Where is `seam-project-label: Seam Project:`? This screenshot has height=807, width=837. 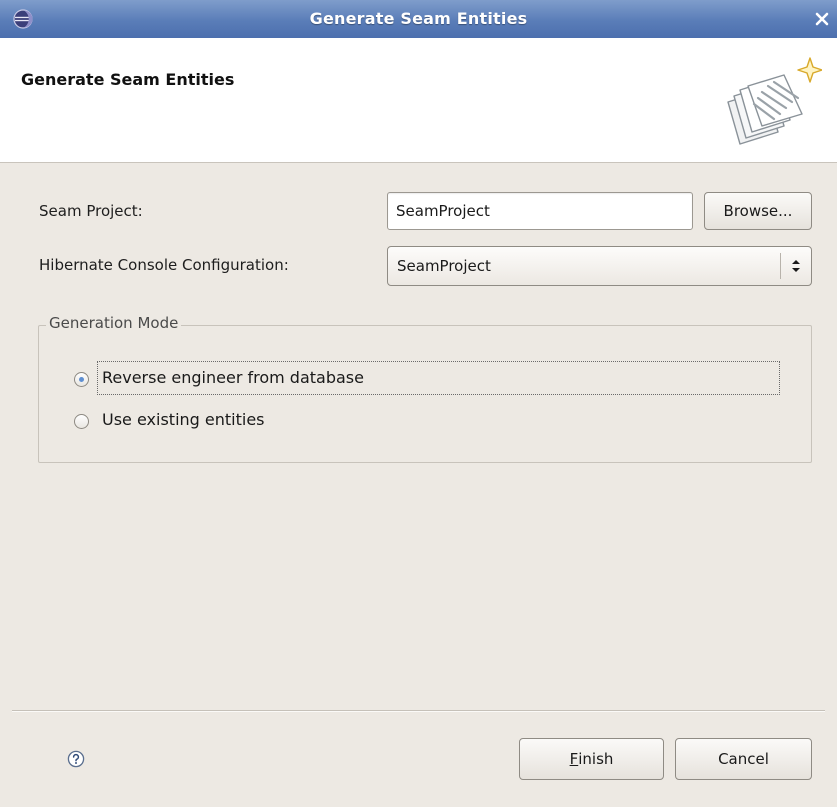 seam-project-label: Seam Project: is located at coordinates (91, 211).